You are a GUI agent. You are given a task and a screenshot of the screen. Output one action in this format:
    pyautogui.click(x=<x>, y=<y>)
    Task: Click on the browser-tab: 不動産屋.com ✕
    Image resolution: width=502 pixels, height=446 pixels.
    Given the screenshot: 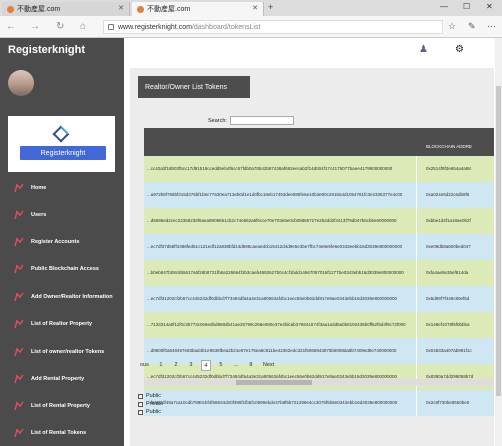 What is the action you would take?
    pyautogui.click(x=66, y=9)
    